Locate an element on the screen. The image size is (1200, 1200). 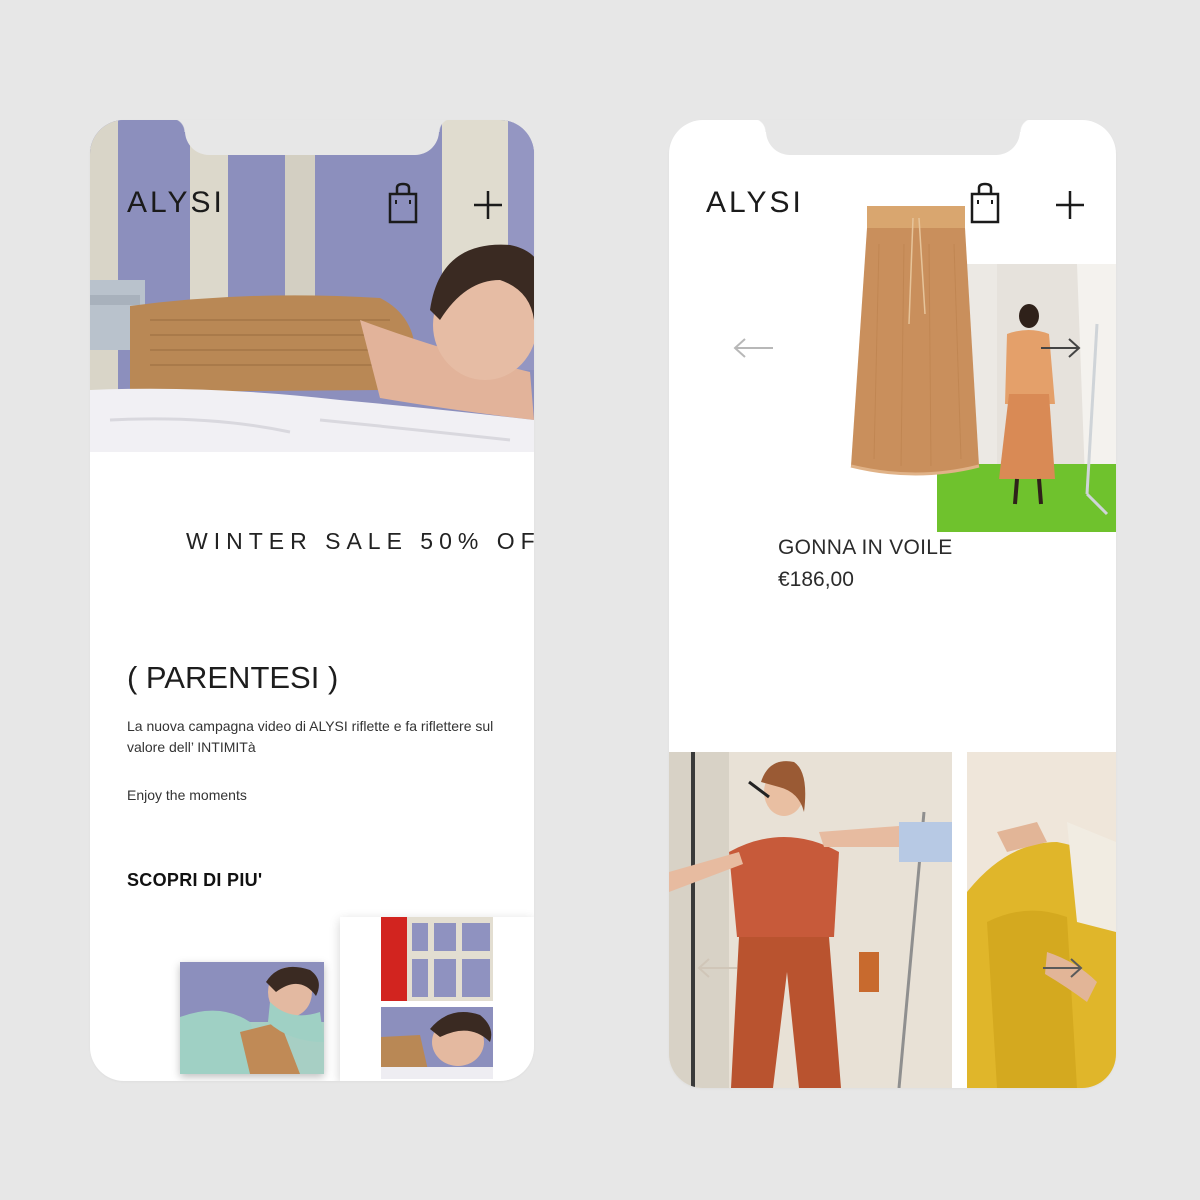
campaign-title: ( PARENTESI ) is located at coordinates (233, 677).